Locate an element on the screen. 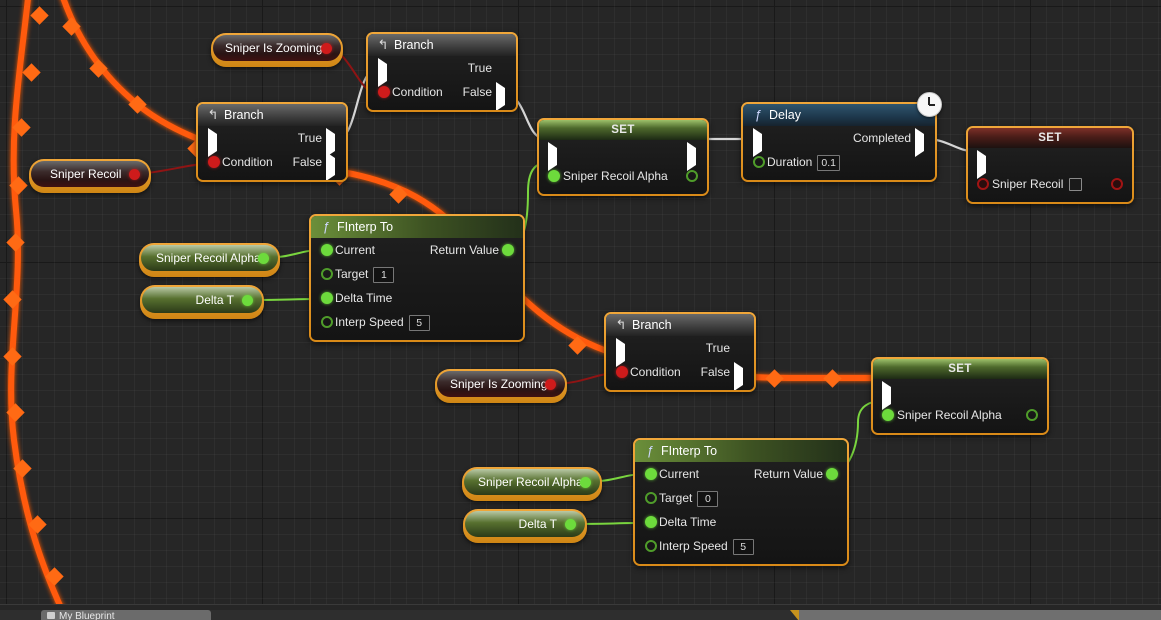 The height and width of the screenshot is (620, 1161). pin-row-target: Target 1 is located at coordinates (417, 274).